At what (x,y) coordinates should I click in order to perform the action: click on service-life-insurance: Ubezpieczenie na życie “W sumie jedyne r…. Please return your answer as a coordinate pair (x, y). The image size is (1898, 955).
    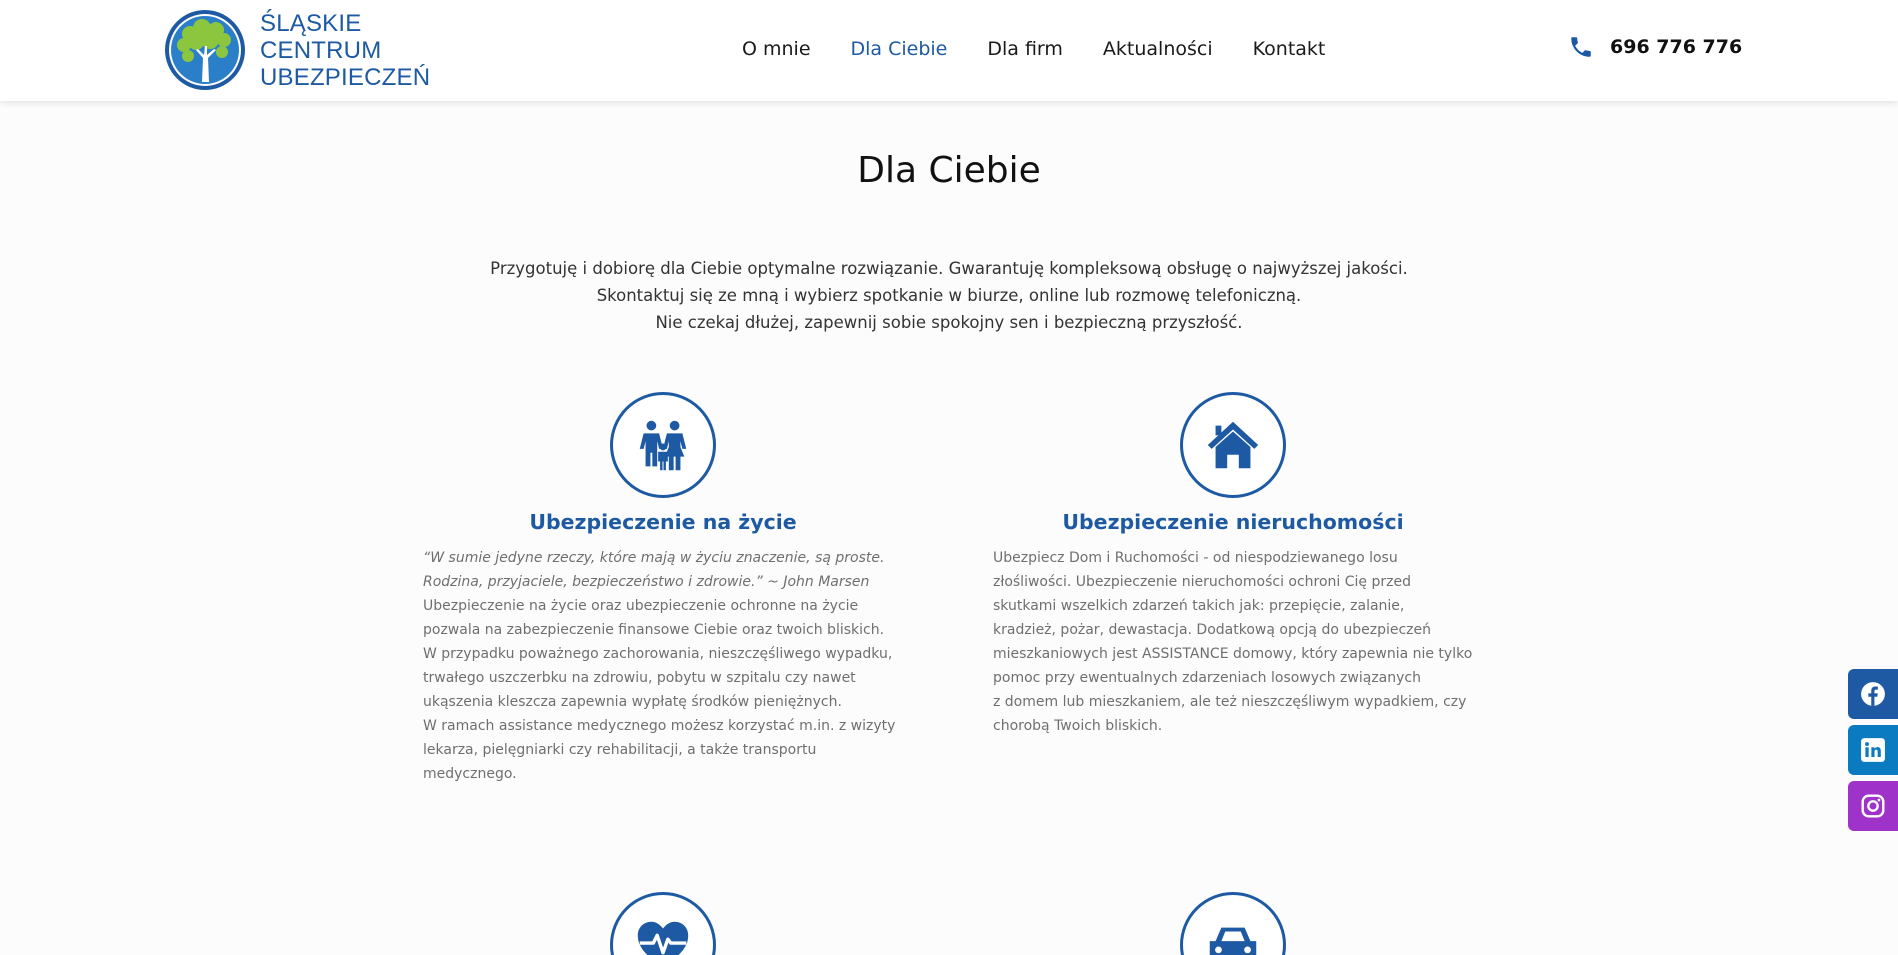
    Looking at the image, I should click on (663, 589).